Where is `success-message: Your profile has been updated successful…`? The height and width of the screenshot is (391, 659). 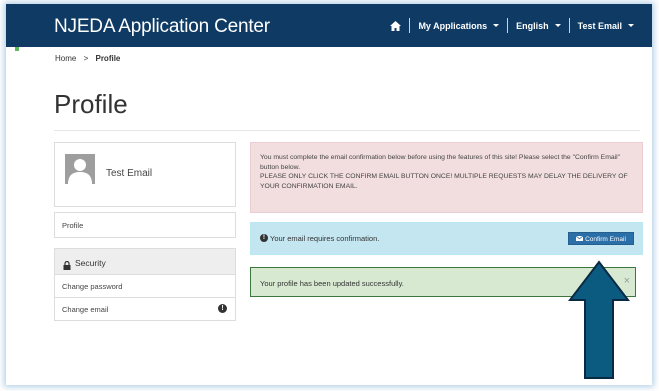 success-message: Your profile has been updated successful… is located at coordinates (332, 283).